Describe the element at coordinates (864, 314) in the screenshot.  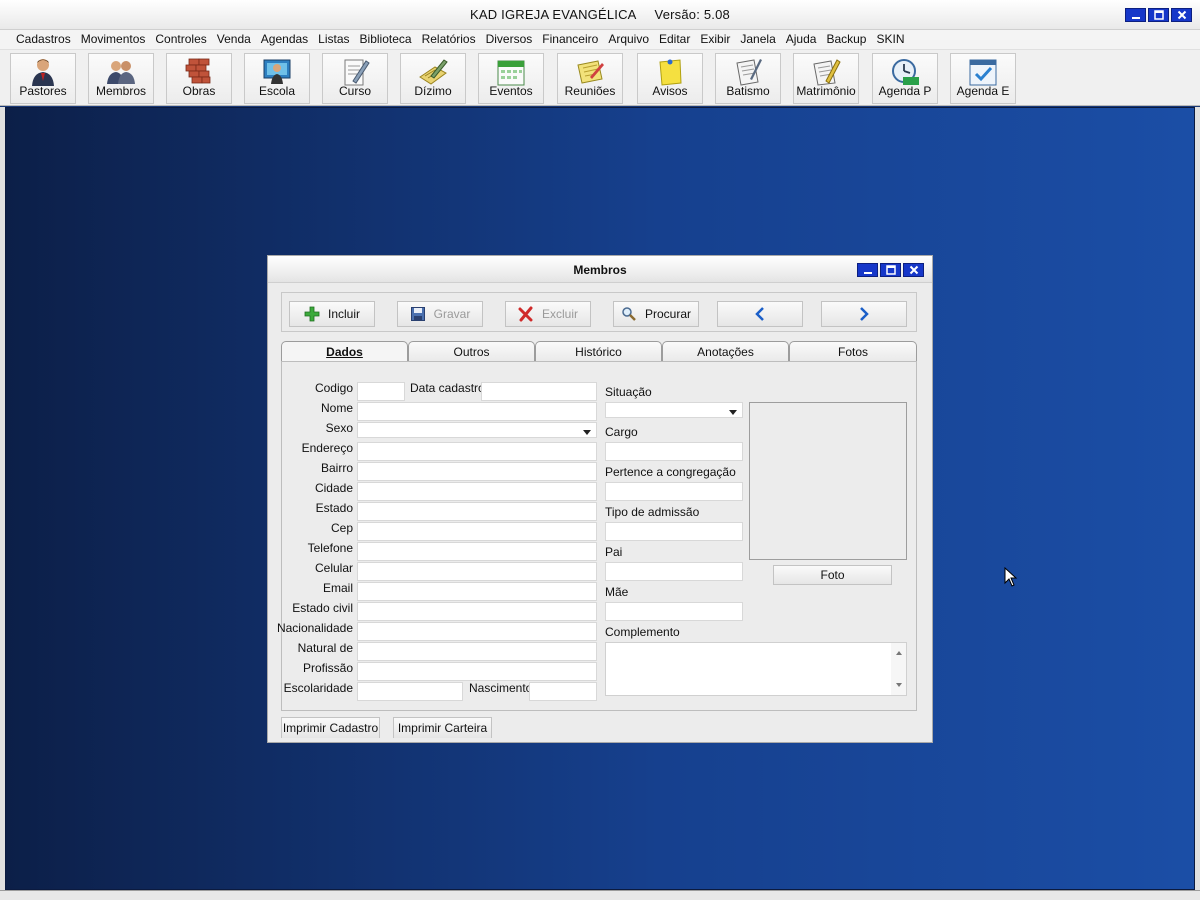
I see `next-button` at that location.